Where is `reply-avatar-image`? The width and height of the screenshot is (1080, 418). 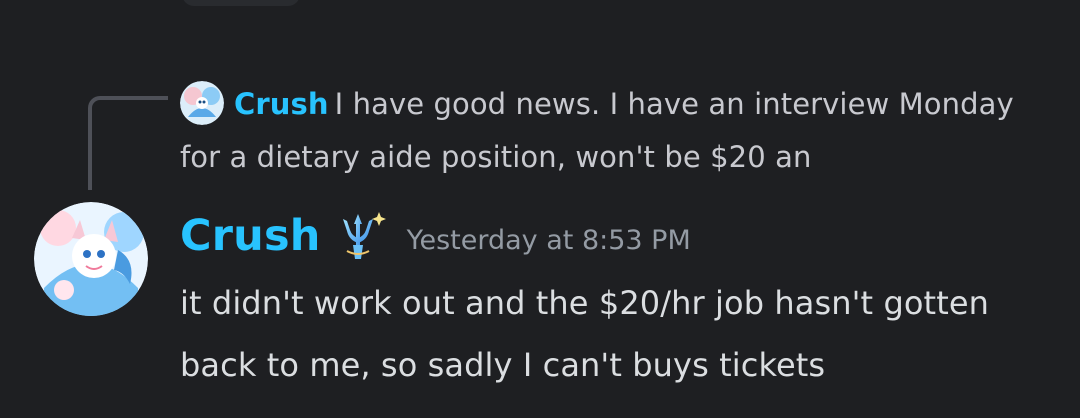 reply-avatar-image is located at coordinates (202, 103).